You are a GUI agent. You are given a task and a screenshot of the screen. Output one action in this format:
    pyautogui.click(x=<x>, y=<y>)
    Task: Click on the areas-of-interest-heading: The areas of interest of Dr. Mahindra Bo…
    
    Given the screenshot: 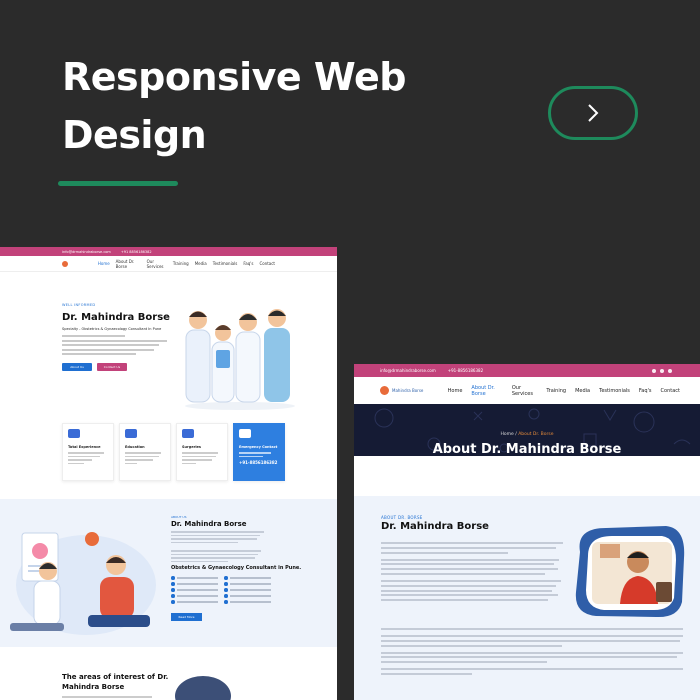 What is the action you would take?
    pyautogui.click(x=115, y=682)
    